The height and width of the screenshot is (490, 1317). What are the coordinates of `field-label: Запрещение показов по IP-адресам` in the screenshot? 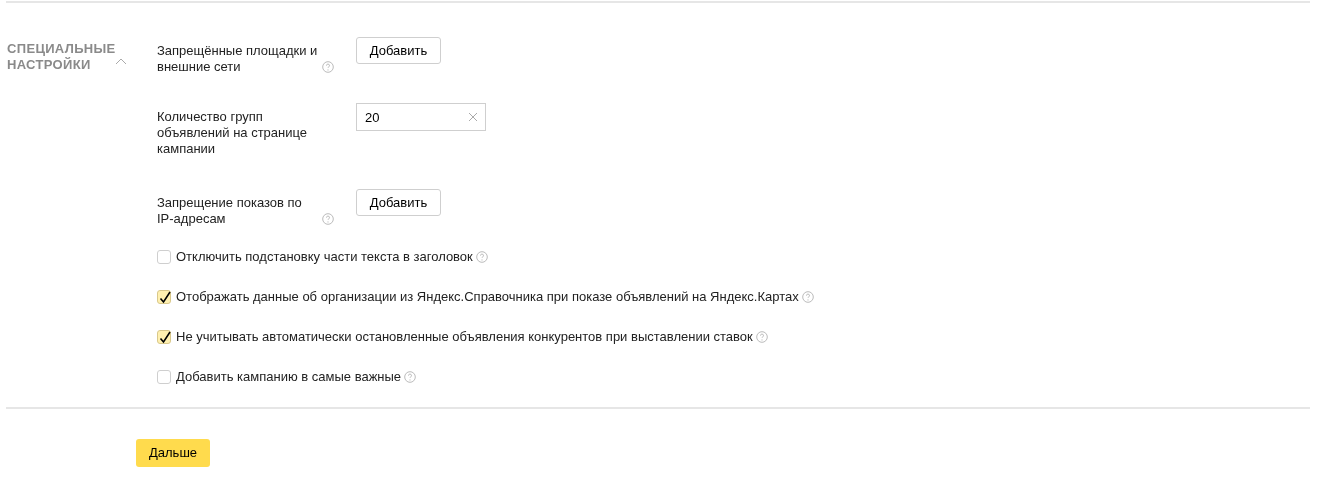 It's located at (230, 211).